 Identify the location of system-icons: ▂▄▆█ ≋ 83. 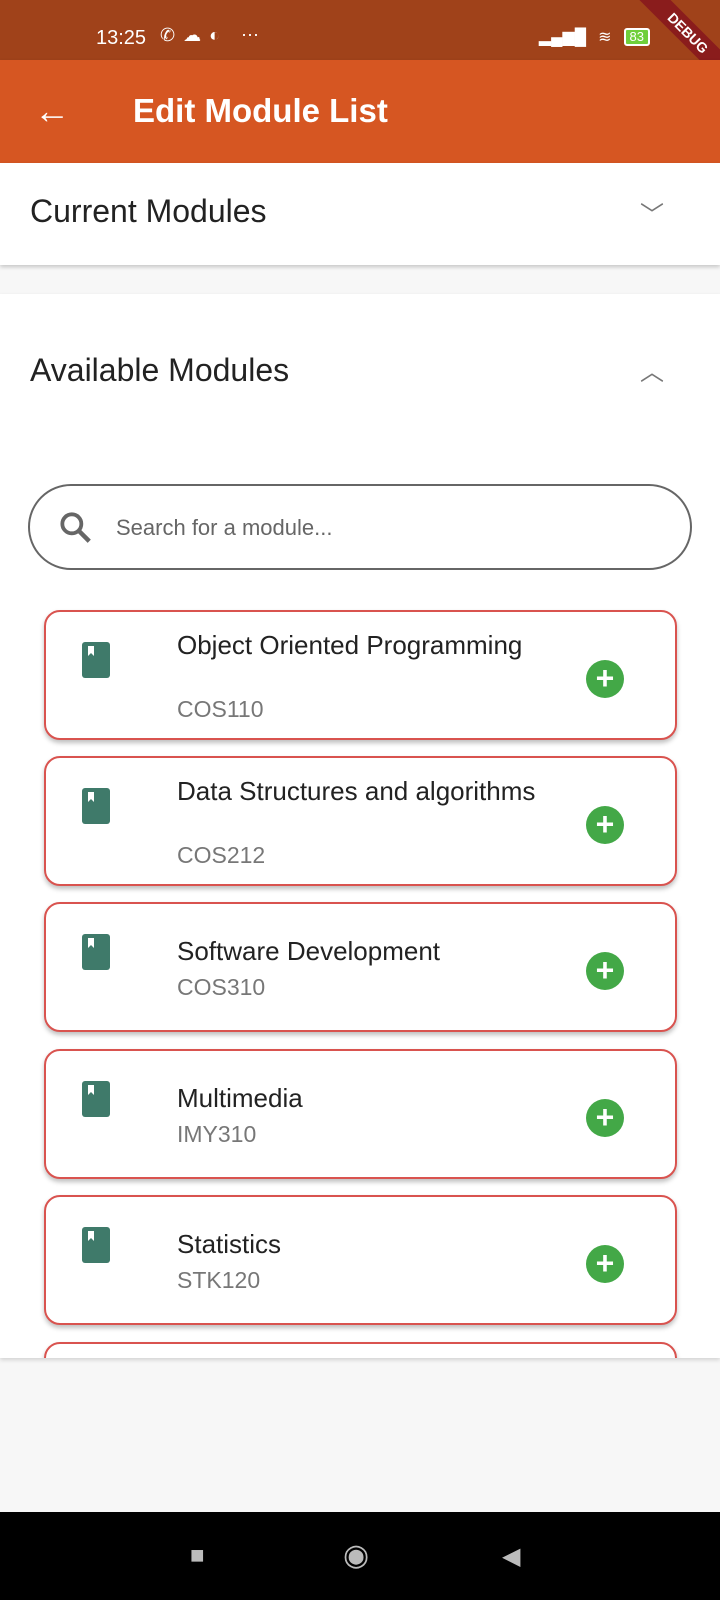
(594, 37).